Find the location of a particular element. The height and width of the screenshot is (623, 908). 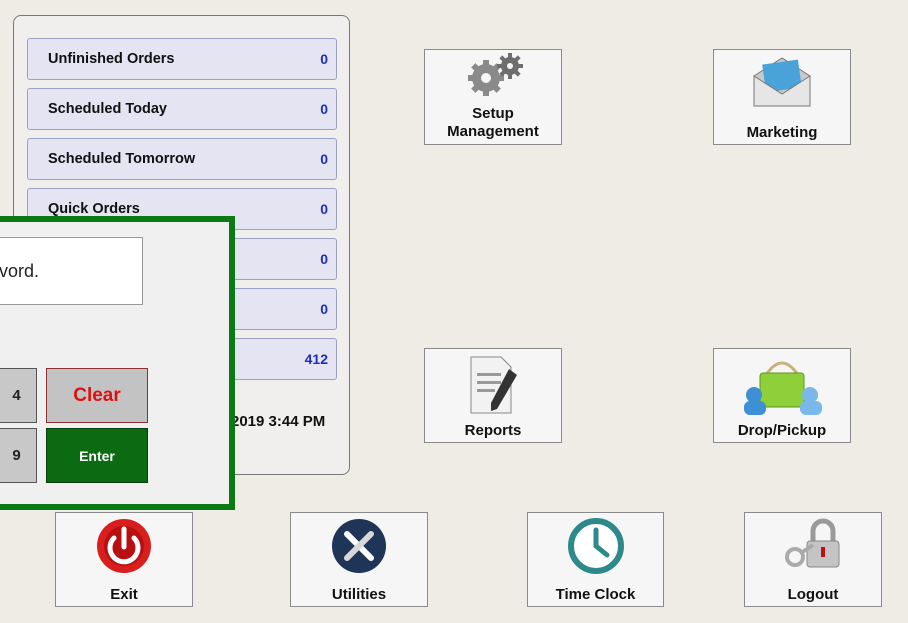

basket-users-icon is located at coordinates (783, 388).